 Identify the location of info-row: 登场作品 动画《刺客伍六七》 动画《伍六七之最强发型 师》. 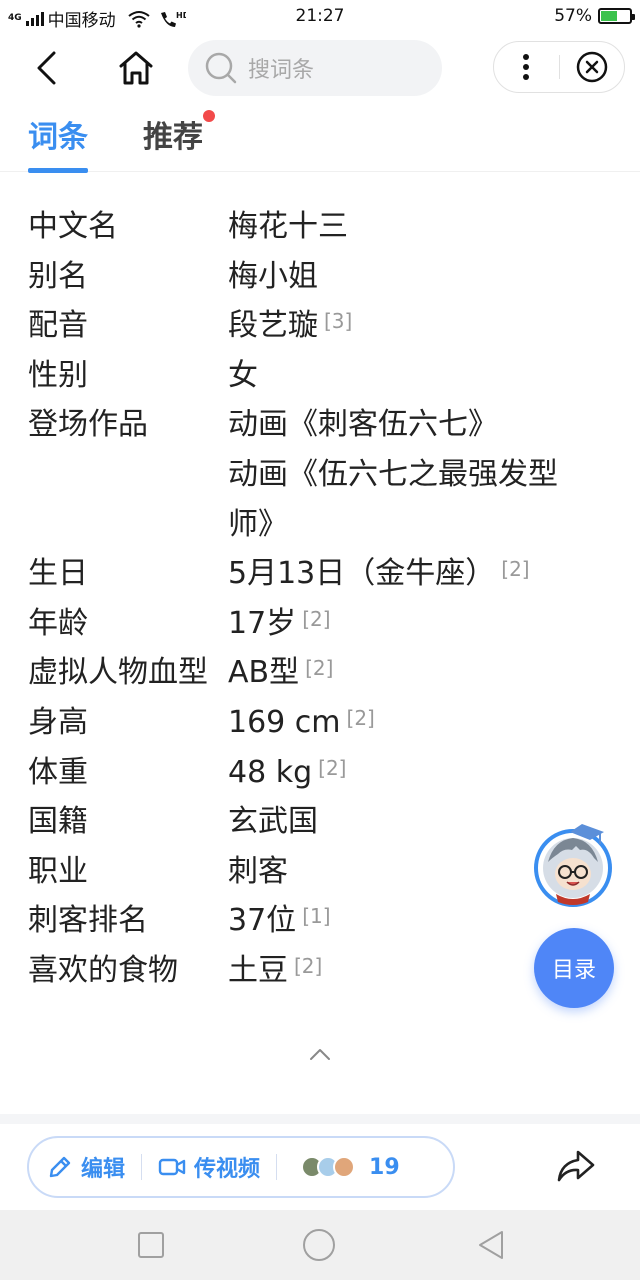
(308, 474).